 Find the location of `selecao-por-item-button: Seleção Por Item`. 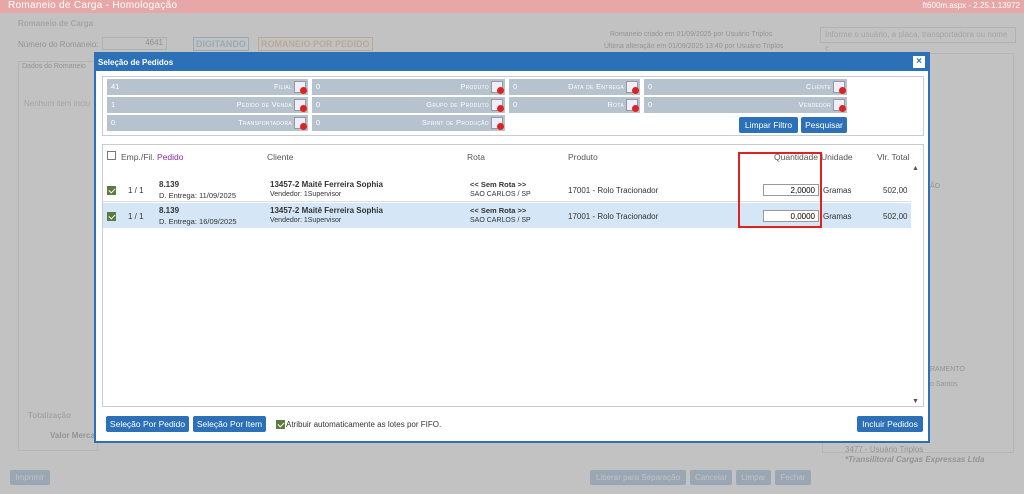

selecao-por-item-button: Seleção Por Item is located at coordinates (229, 424).